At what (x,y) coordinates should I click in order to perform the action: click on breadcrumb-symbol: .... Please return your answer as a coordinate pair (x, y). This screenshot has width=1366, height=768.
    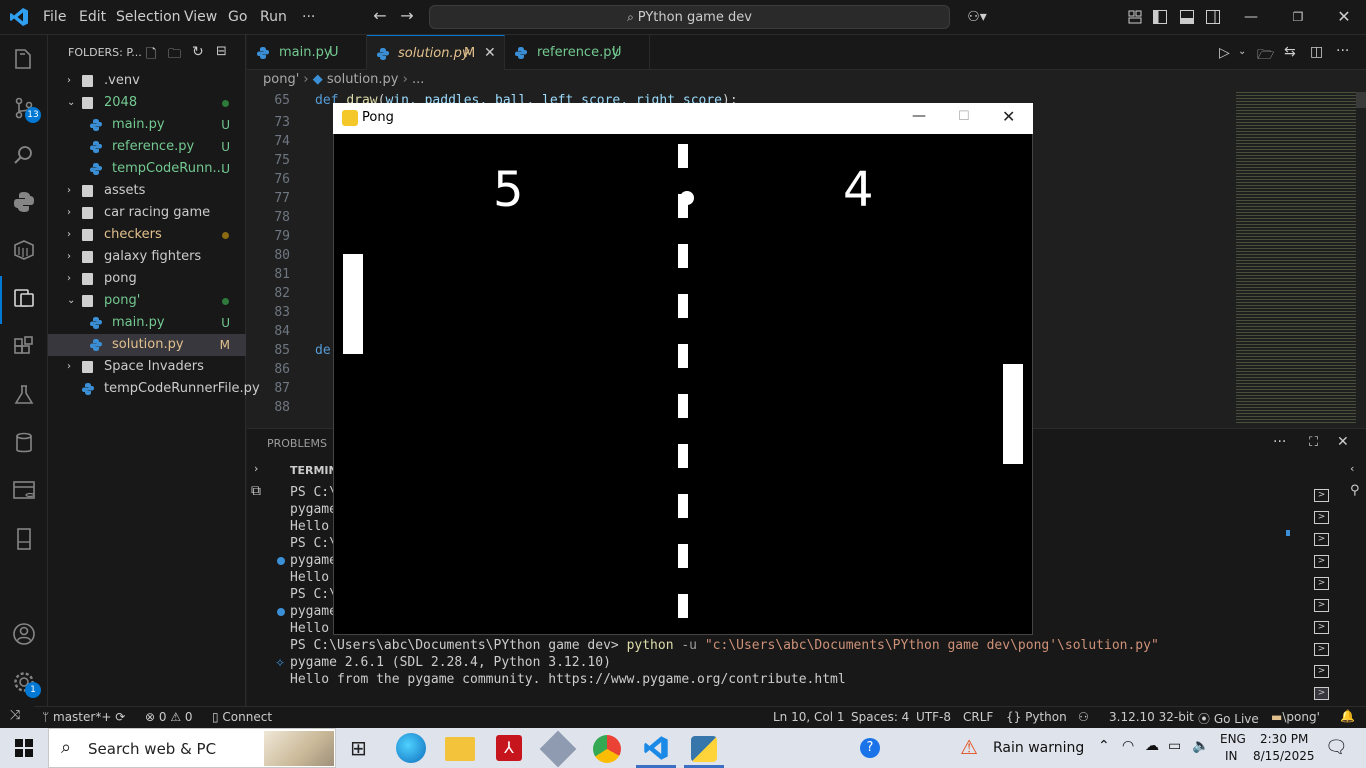
    Looking at the image, I should click on (418, 79).